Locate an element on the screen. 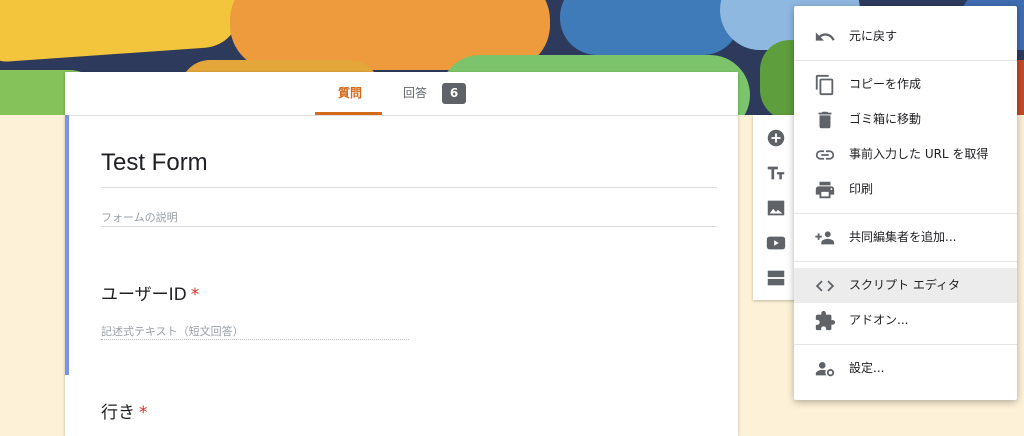  short-answer-hint: 記述式テキスト（短文回答） is located at coordinates (172, 331).